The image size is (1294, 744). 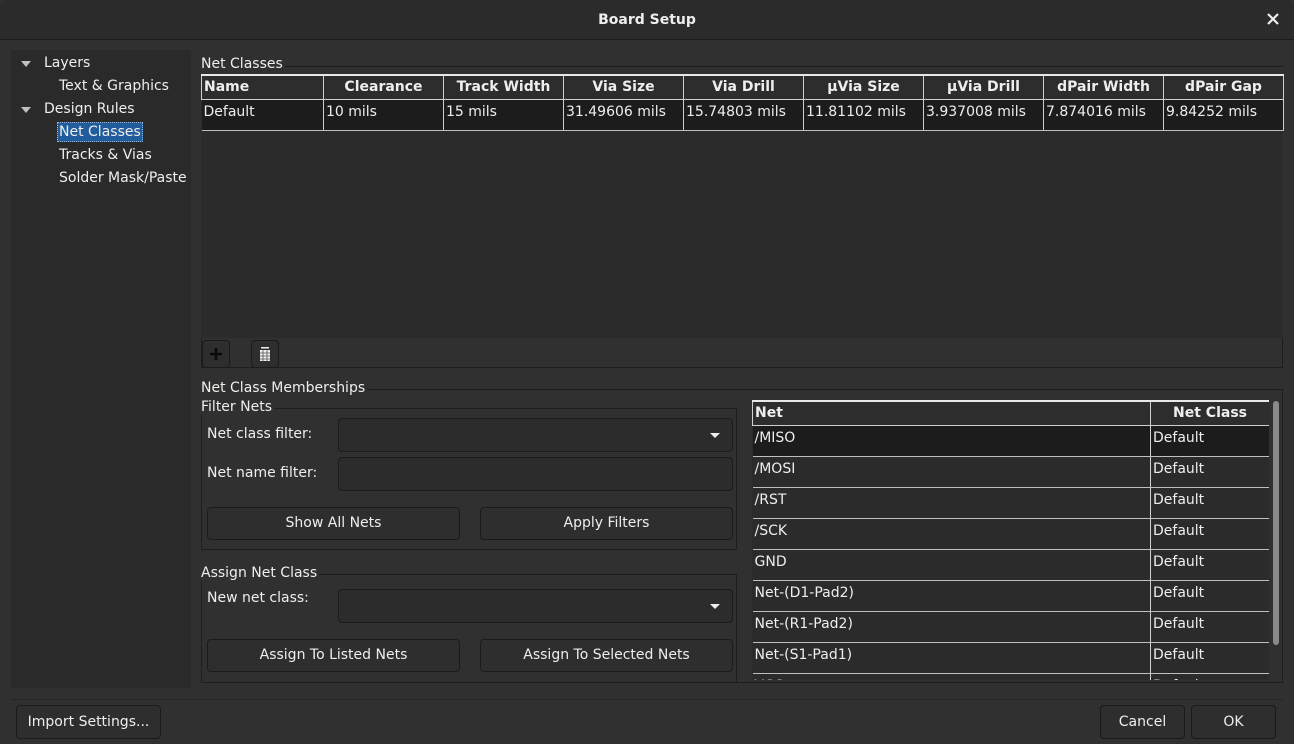 What do you see at coordinates (383, 115) in the screenshot?
I see `table-cell: 10 mils` at bounding box center [383, 115].